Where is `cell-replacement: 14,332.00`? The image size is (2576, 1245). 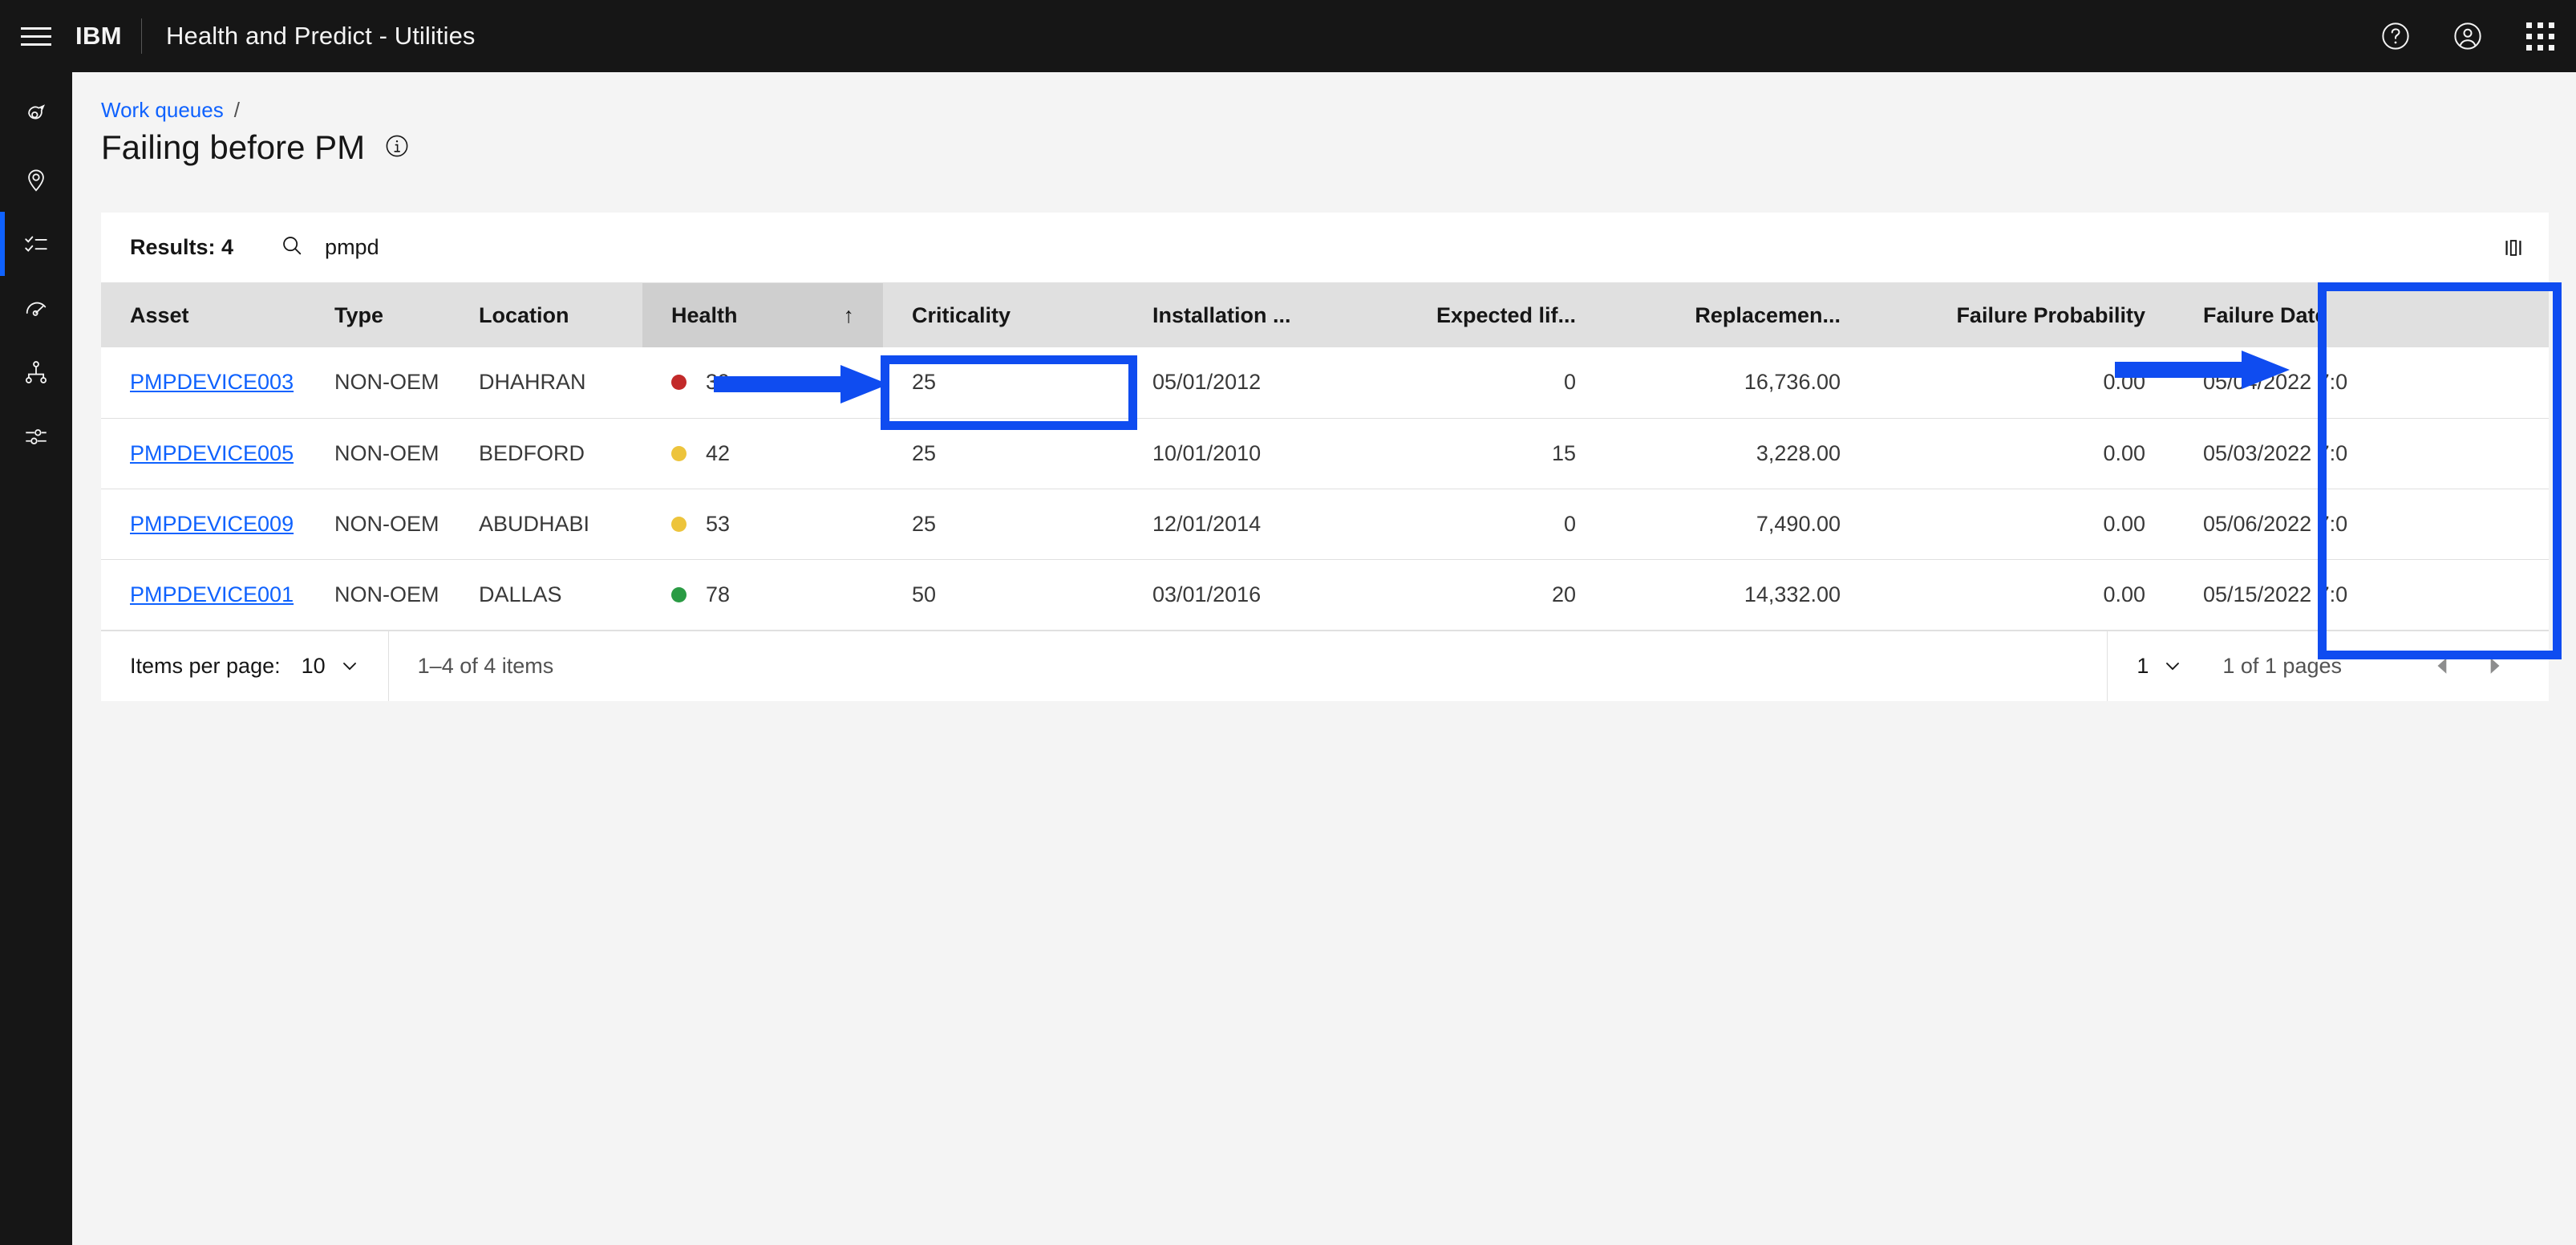
cell-replacement: 14,332.00 is located at coordinates (1737, 595).